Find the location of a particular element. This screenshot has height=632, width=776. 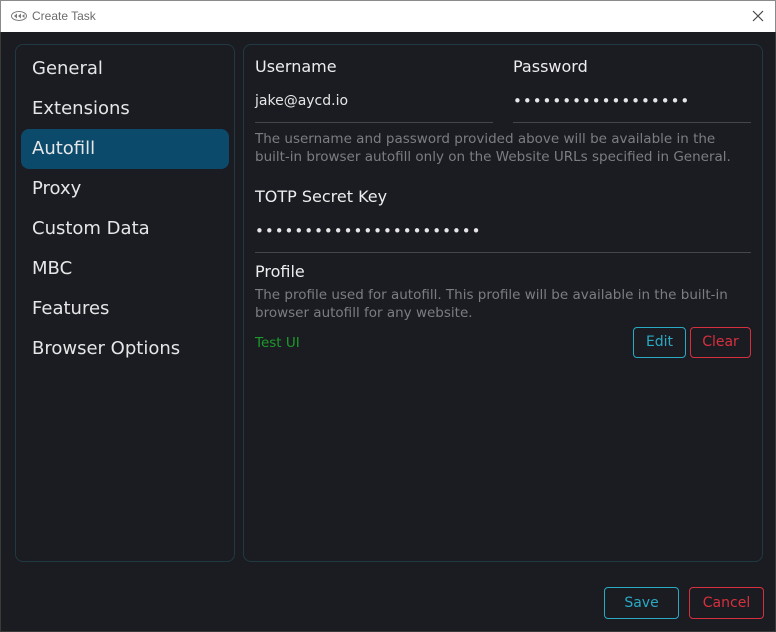

sidebar-item-general: General is located at coordinates (125, 69).